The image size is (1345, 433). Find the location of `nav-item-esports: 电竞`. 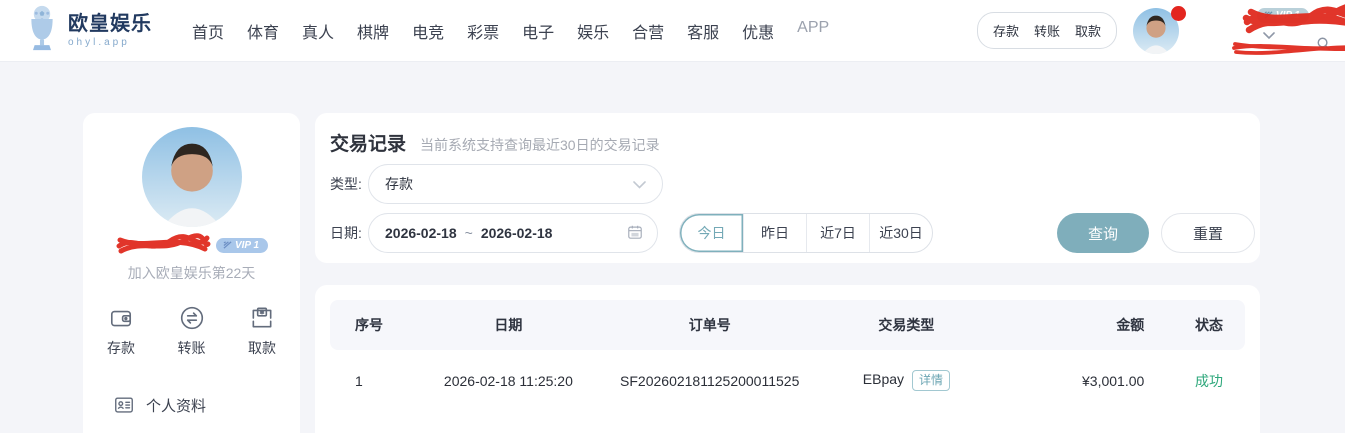

nav-item-esports: 电竞 is located at coordinates (428, 31).